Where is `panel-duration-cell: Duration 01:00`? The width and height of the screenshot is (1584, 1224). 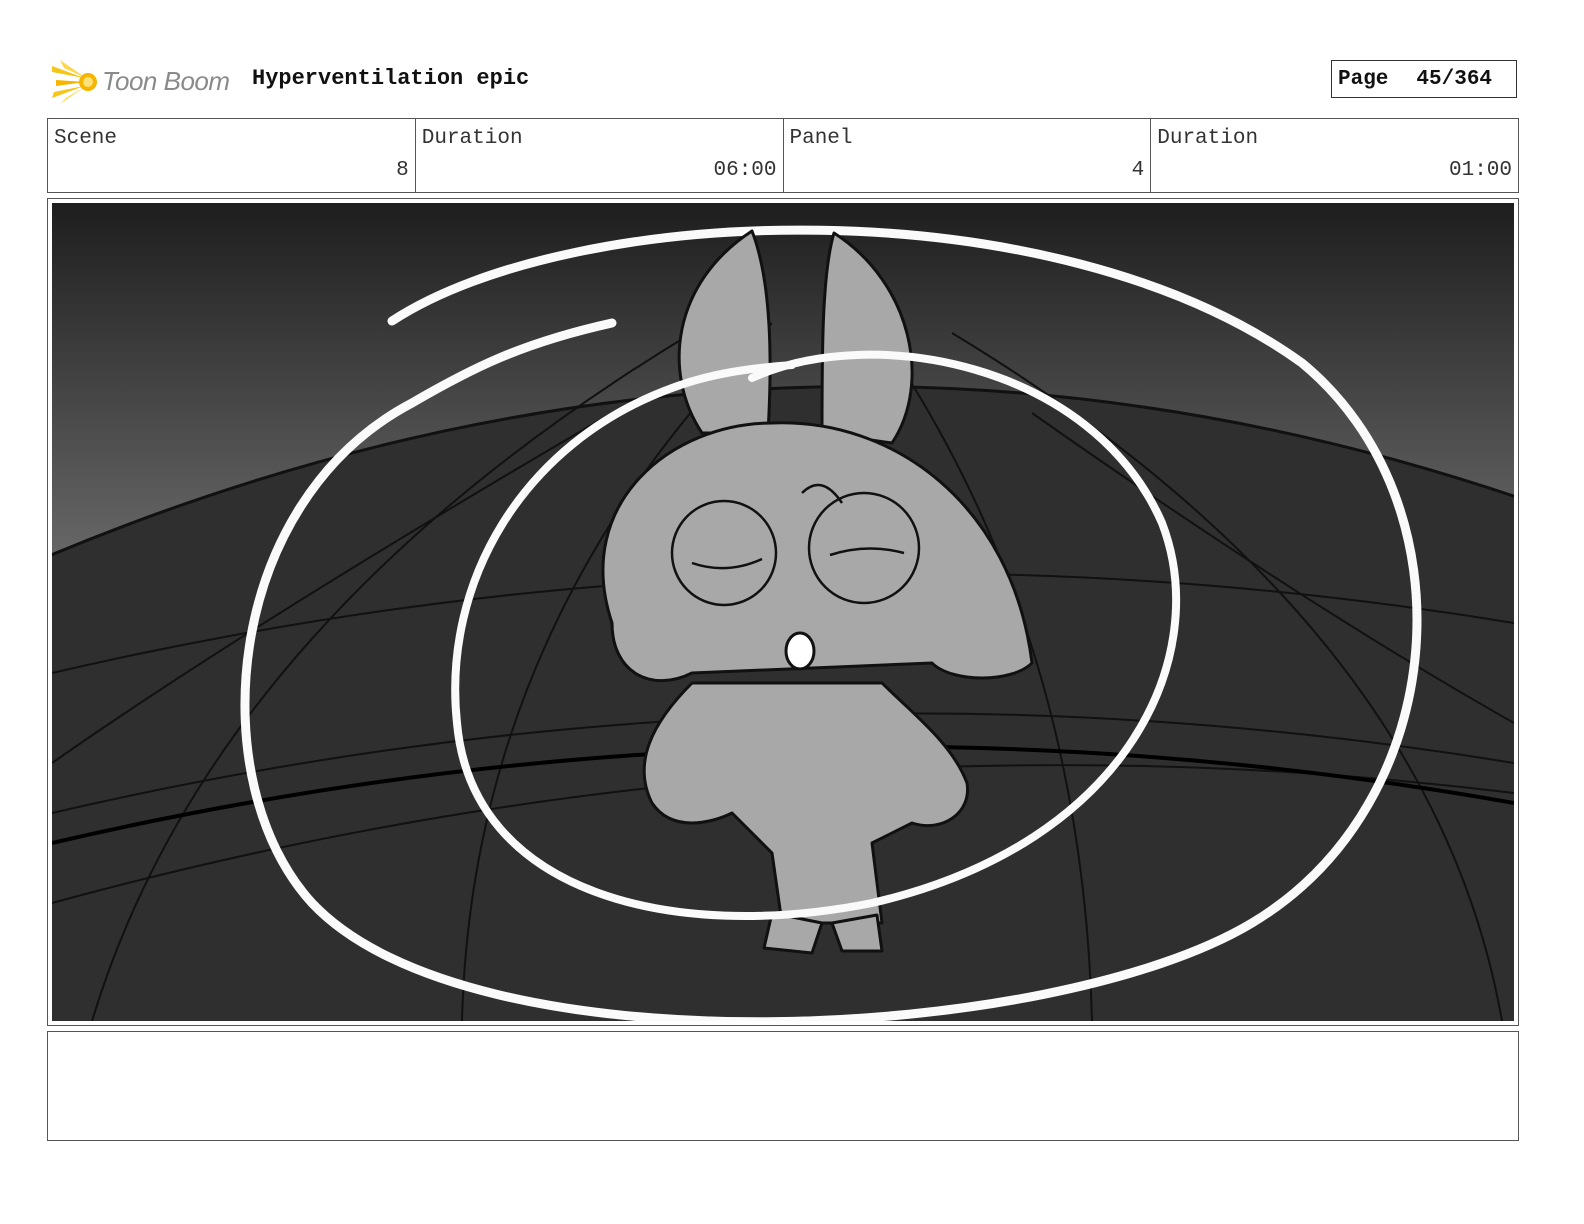 panel-duration-cell: Duration 01:00 is located at coordinates (1334, 155).